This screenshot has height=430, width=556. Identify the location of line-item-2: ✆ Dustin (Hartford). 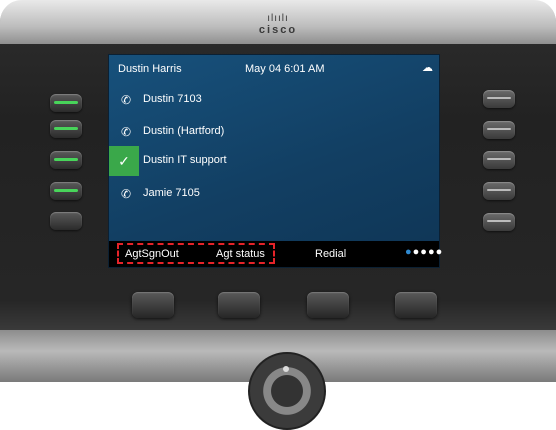
(274, 132).